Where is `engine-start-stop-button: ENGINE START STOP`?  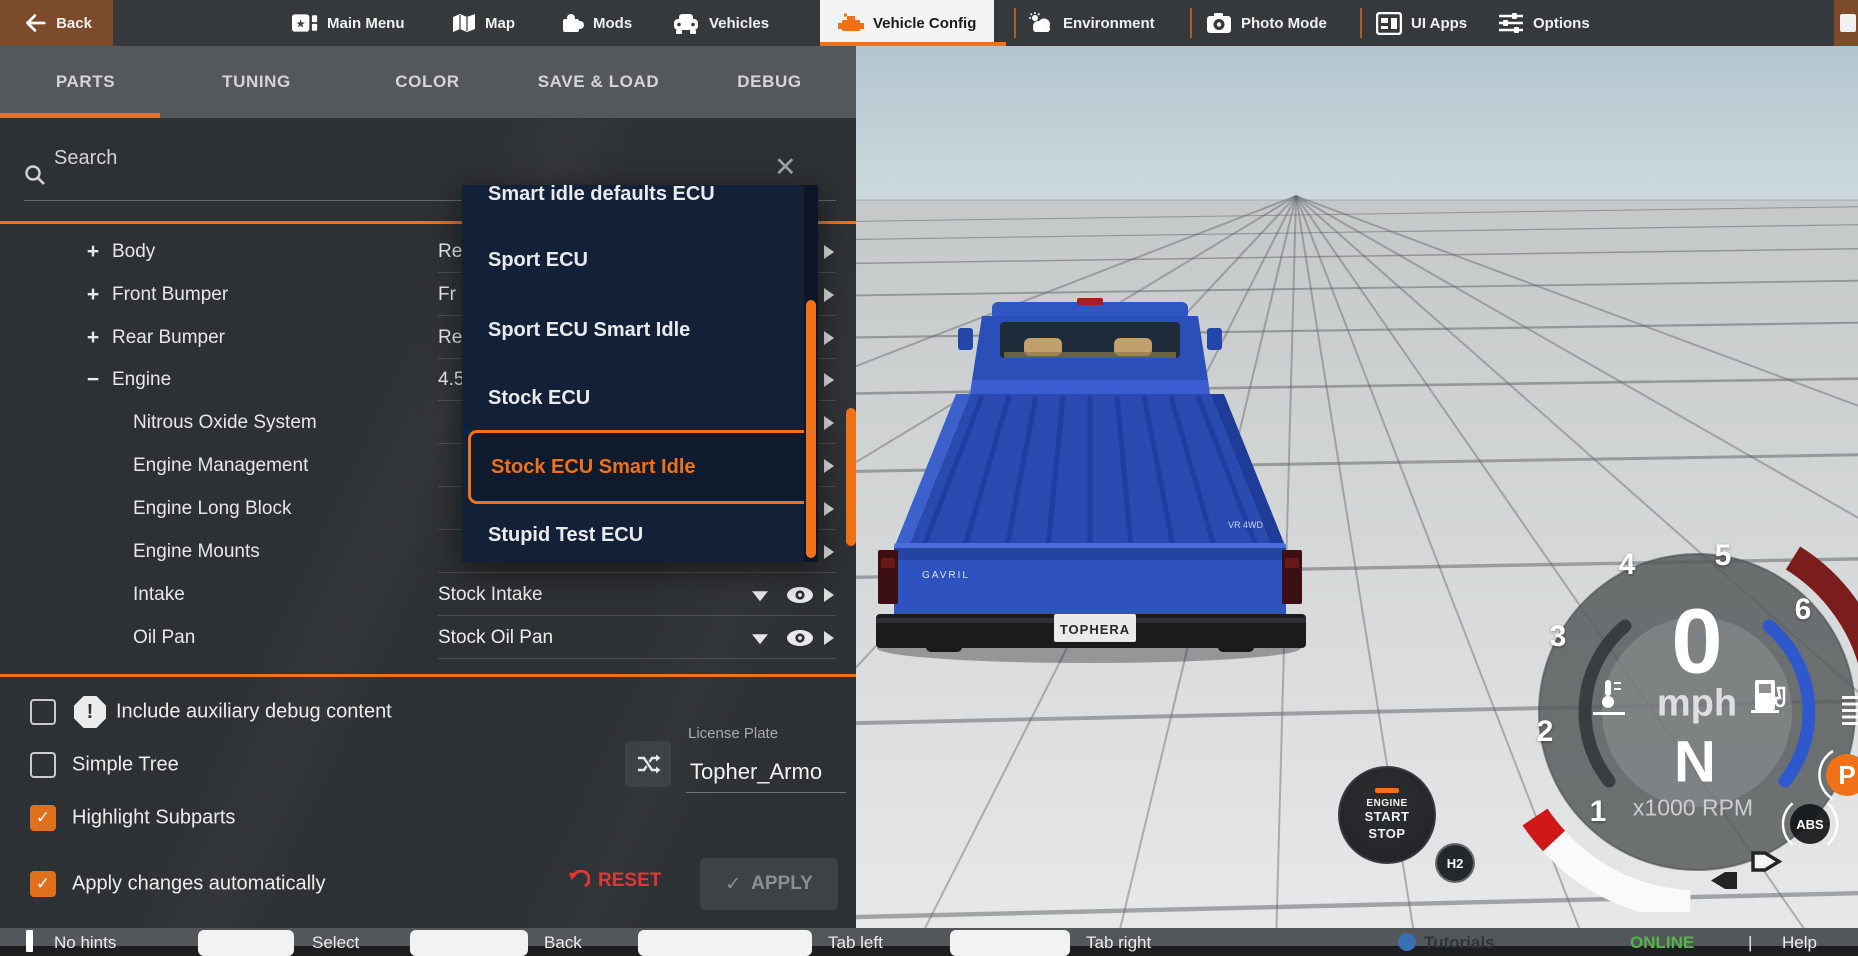 engine-start-stop-button: ENGINE START STOP is located at coordinates (1387, 815).